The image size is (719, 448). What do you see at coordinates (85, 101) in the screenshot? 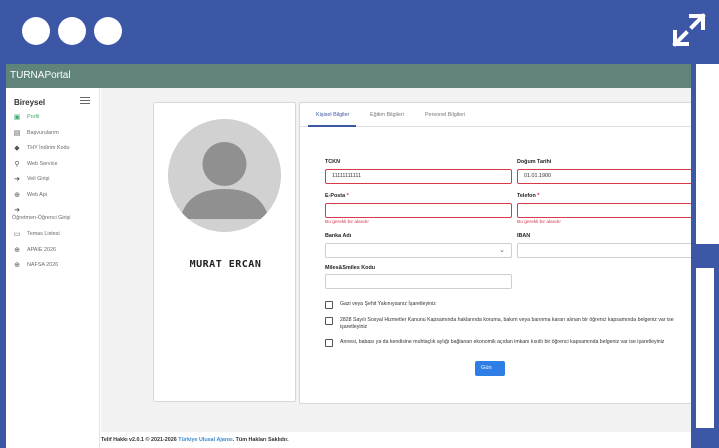
I see `hamburger-icon` at bounding box center [85, 101].